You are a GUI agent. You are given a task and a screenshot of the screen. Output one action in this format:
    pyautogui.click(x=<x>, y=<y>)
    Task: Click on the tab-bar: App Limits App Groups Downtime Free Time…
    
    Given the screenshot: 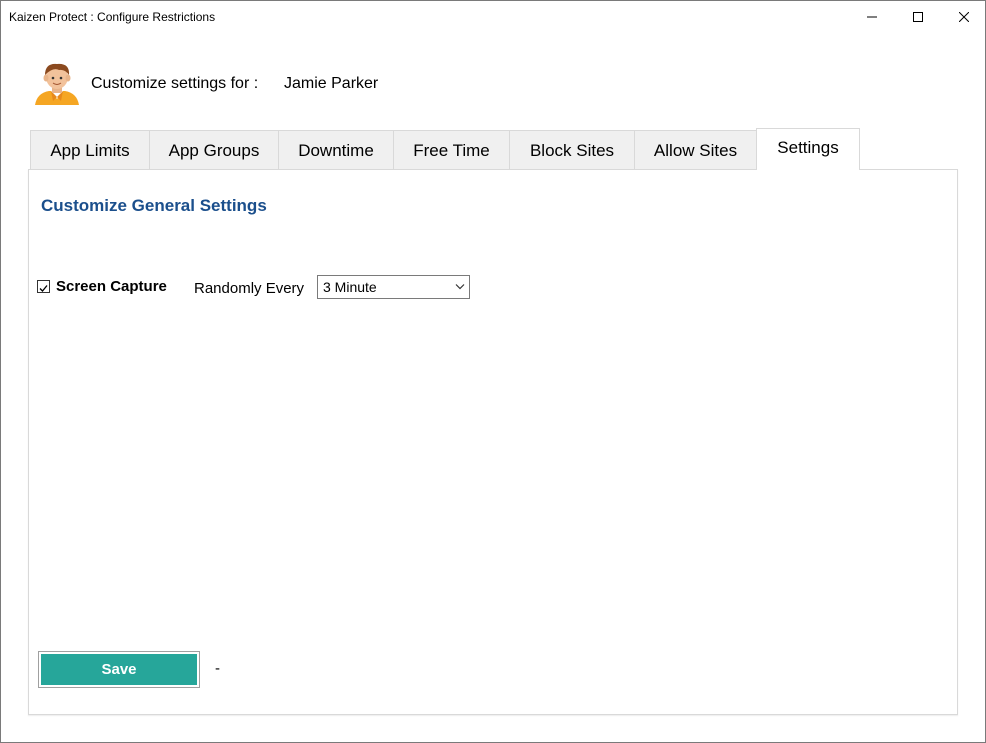 What is the action you would take?
    pyautogui.click(x=445, y=149)
    